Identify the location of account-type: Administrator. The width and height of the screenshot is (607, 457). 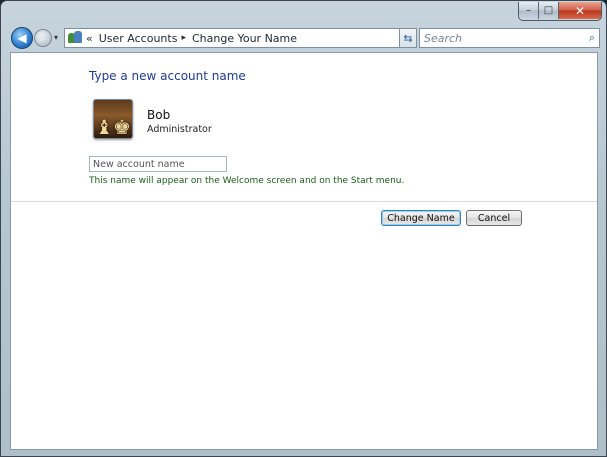
(179, 129).